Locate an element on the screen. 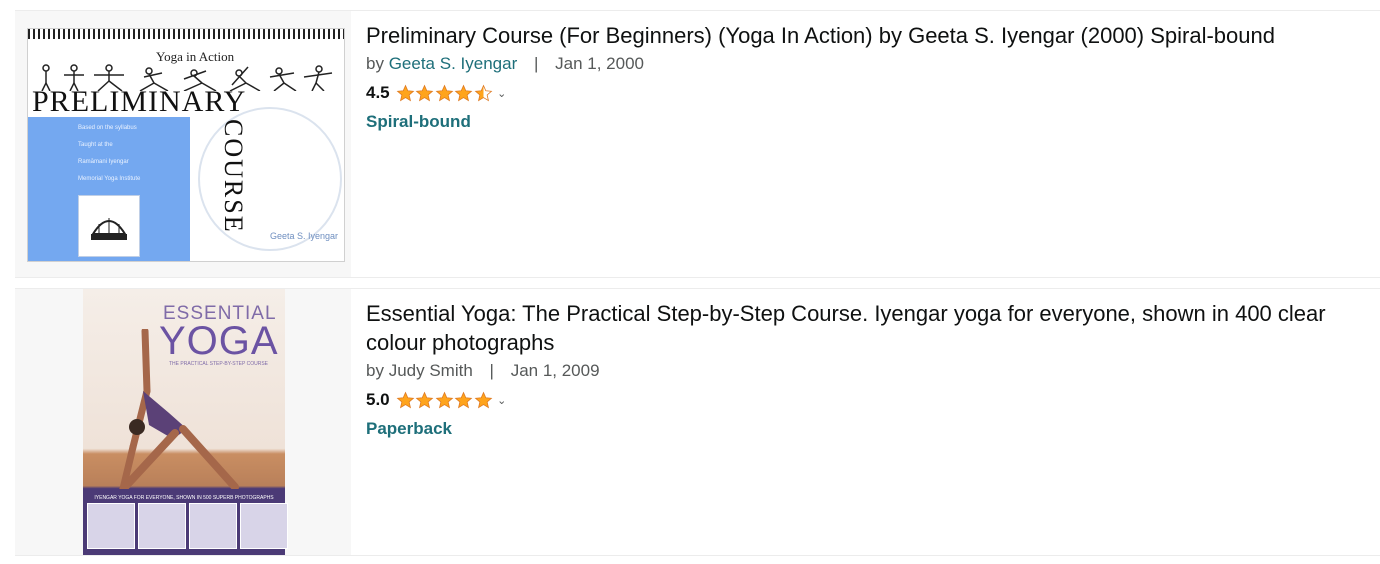 This screenshot has width=1380, height=564. yoga-pose-photo is located at coordinates (179, 409).